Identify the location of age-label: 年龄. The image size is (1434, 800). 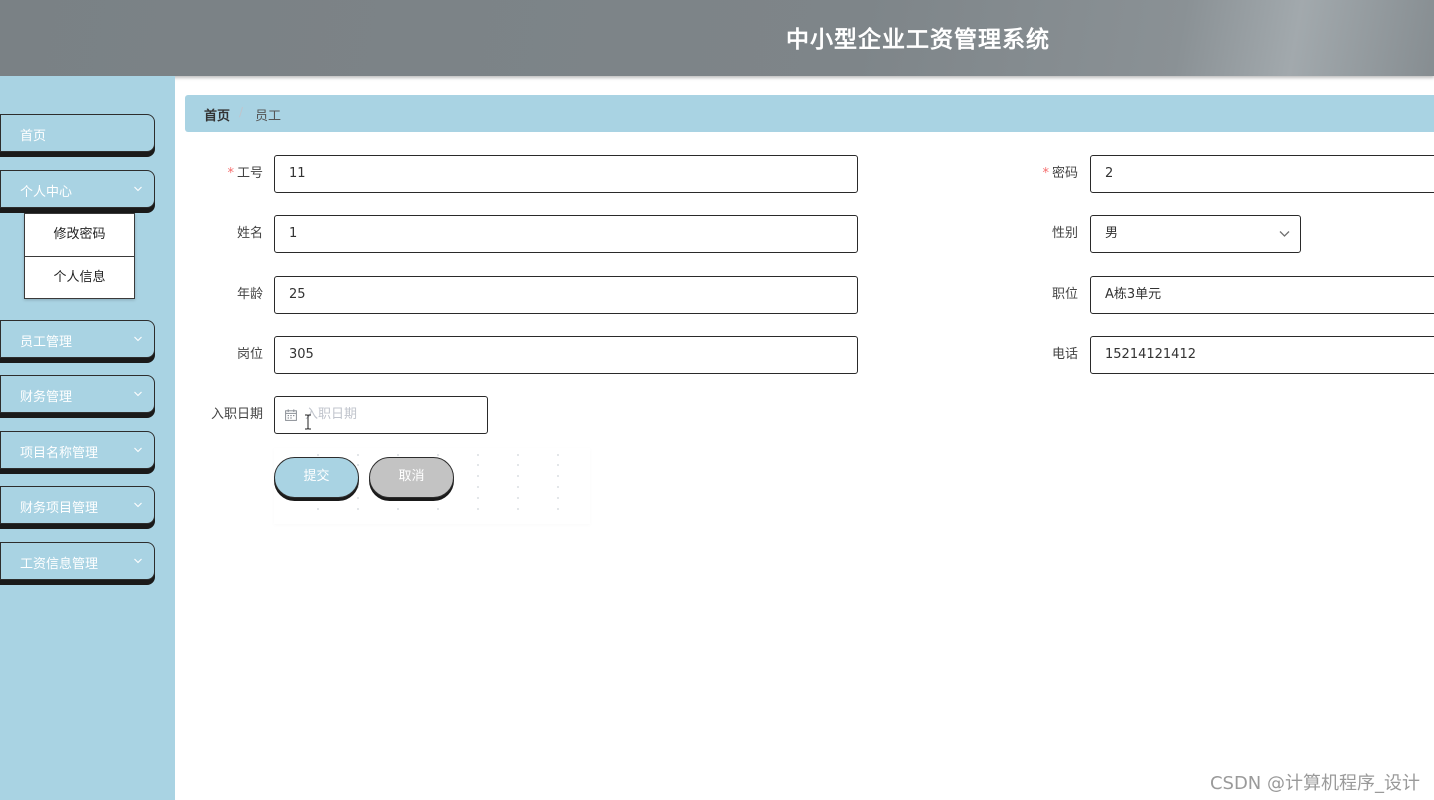
(249, 294).